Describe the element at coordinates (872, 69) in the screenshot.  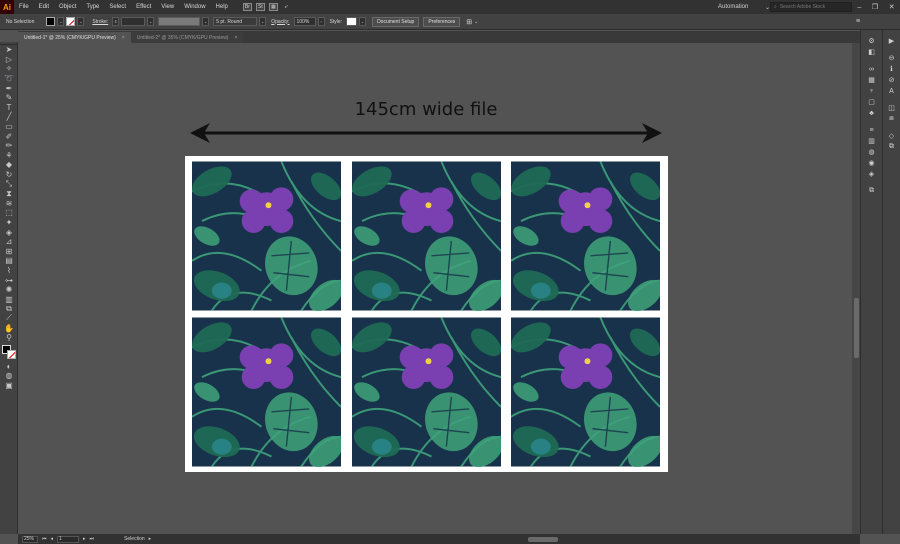
I see `links-panel-icon: ∞` at that location.